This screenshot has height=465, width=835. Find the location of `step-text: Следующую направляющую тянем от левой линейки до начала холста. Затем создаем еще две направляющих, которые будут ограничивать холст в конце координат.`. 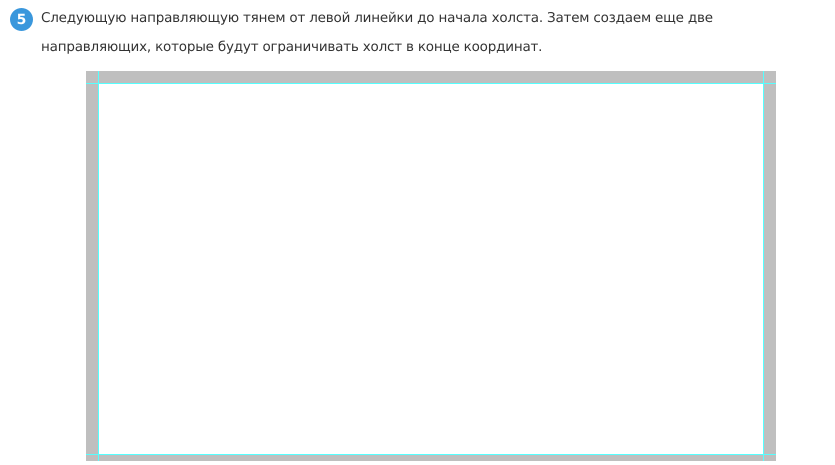

step-text: Следующую направляющую тянем от левой линейки до начала холста. Затем создаем еще две направляющих, которые будут ограничивать холст в конце координат. is located at coordinates (377, 33).